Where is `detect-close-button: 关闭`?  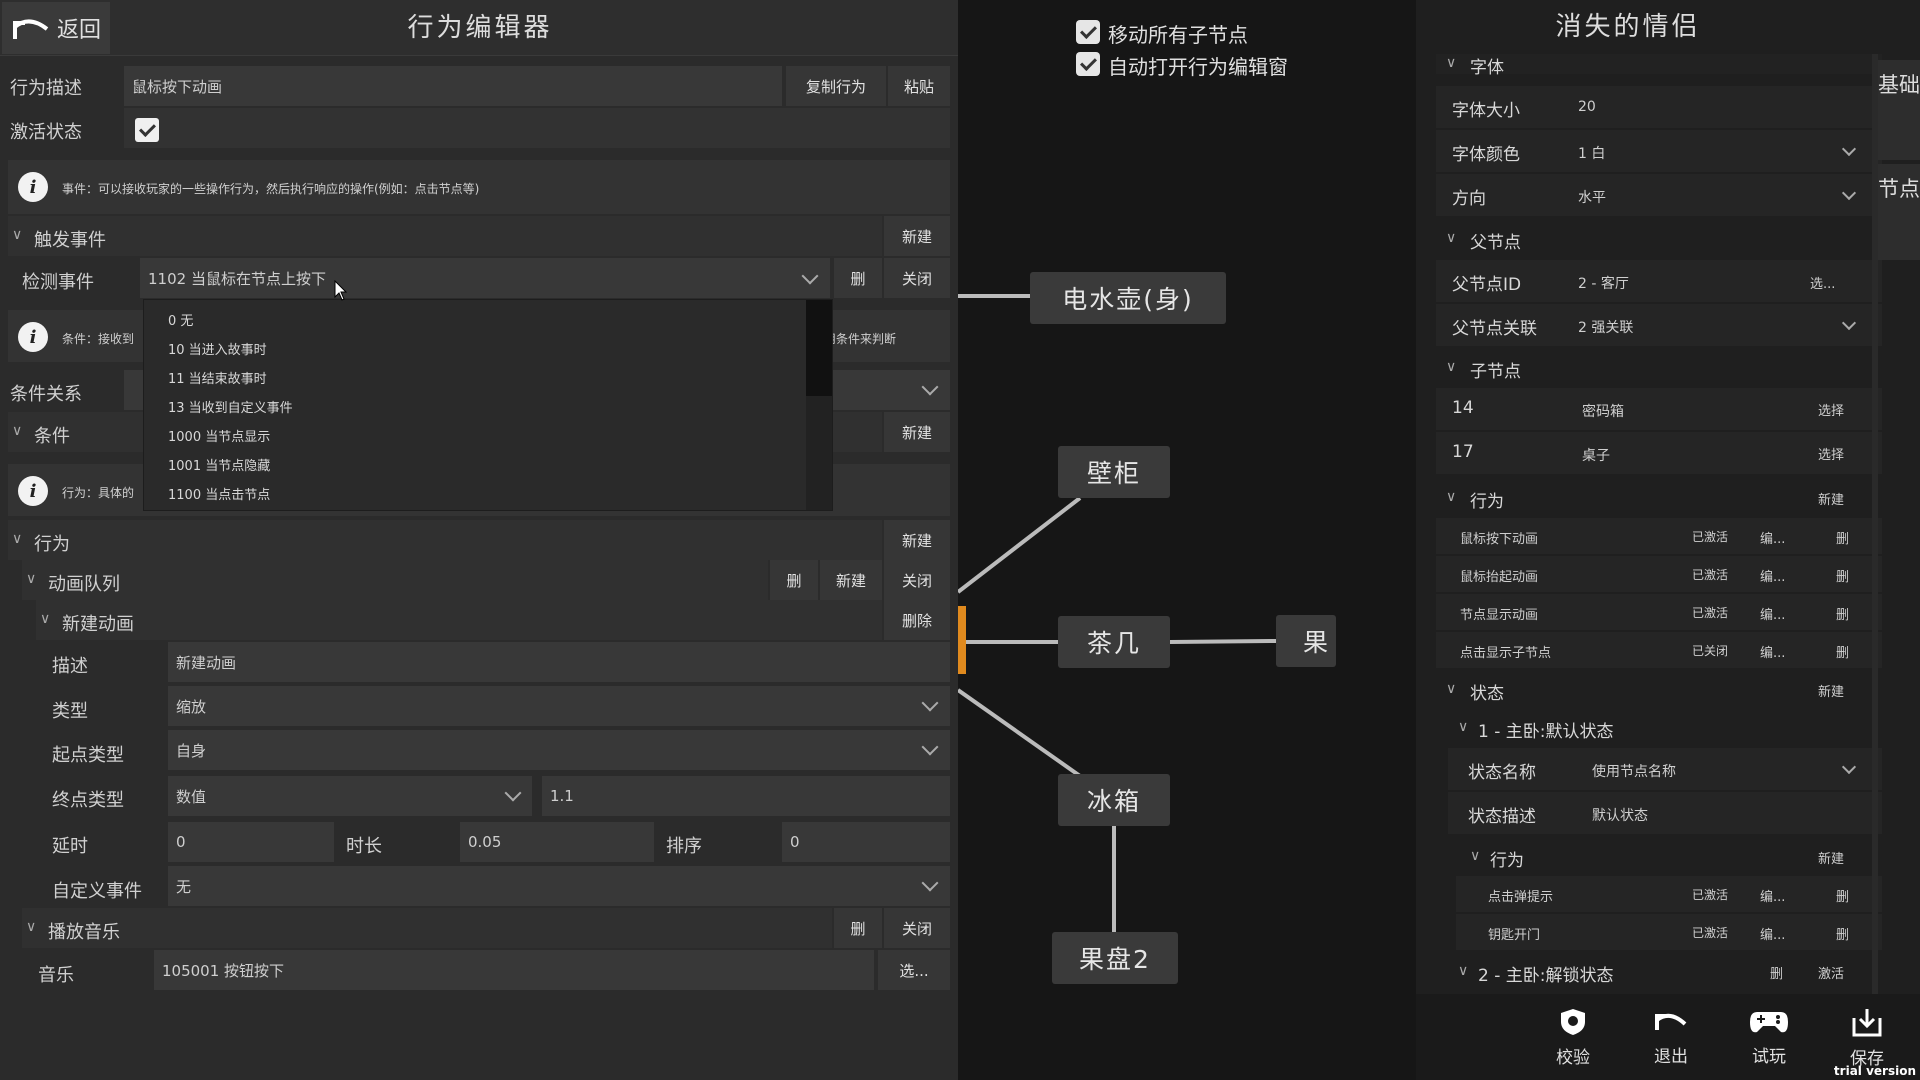
detect-close-button: 关闭 is located at coordinates (917, 278).